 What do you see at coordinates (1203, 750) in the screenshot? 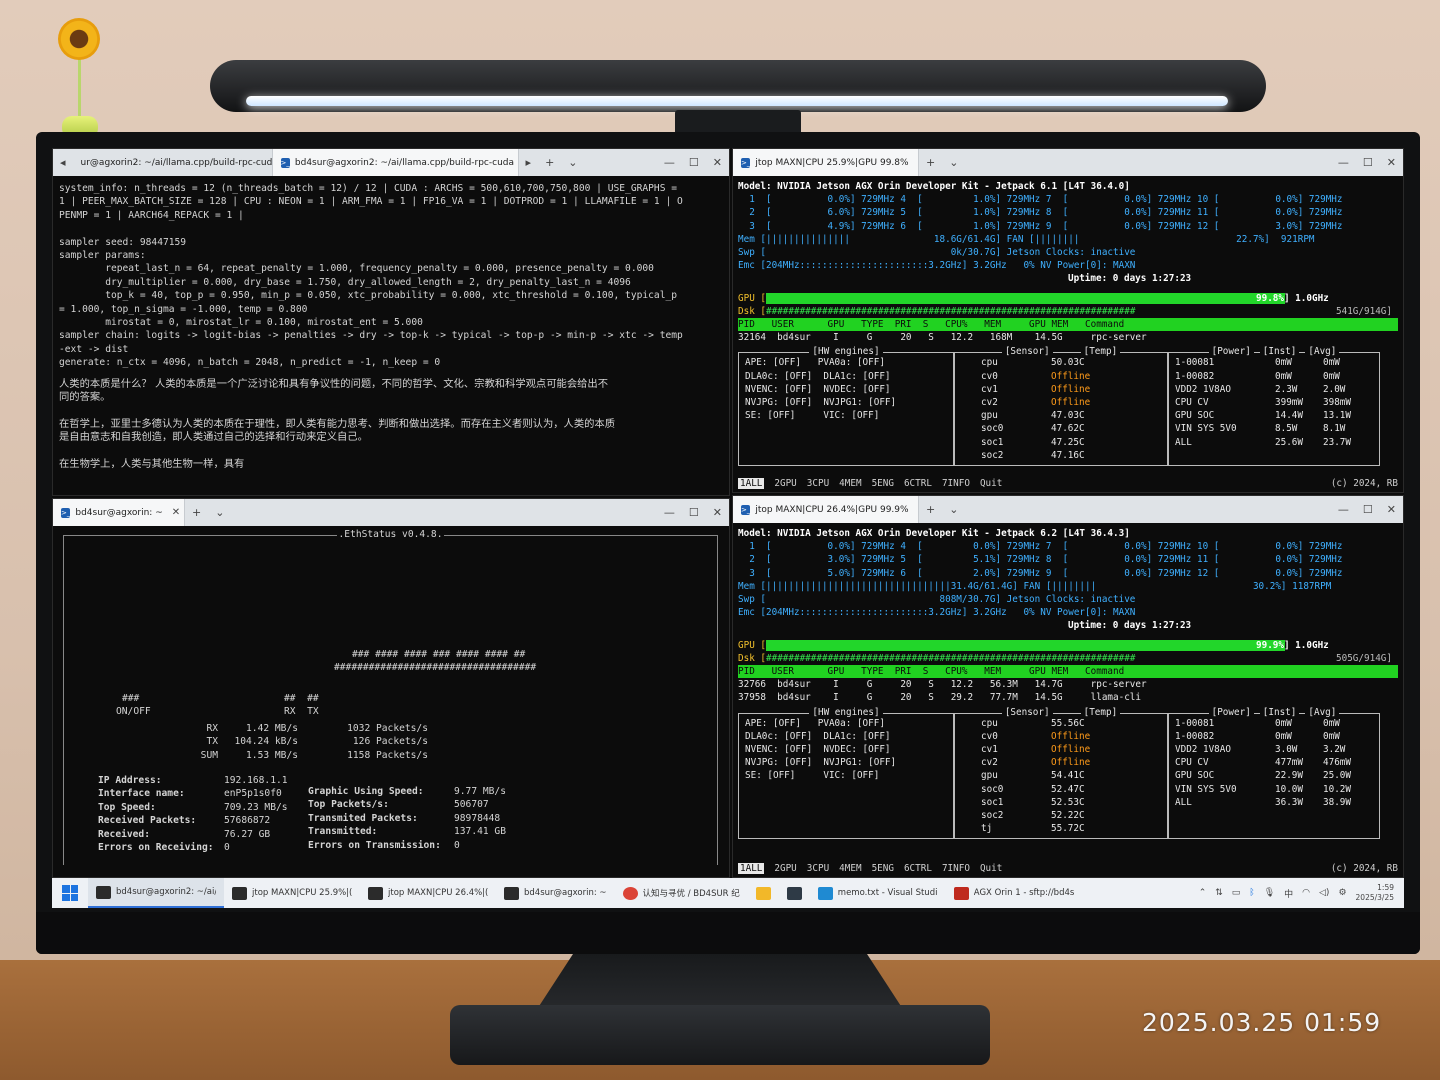
I see `power-rail: VDD2 1V8AO` at bounding box center [1203, 750].